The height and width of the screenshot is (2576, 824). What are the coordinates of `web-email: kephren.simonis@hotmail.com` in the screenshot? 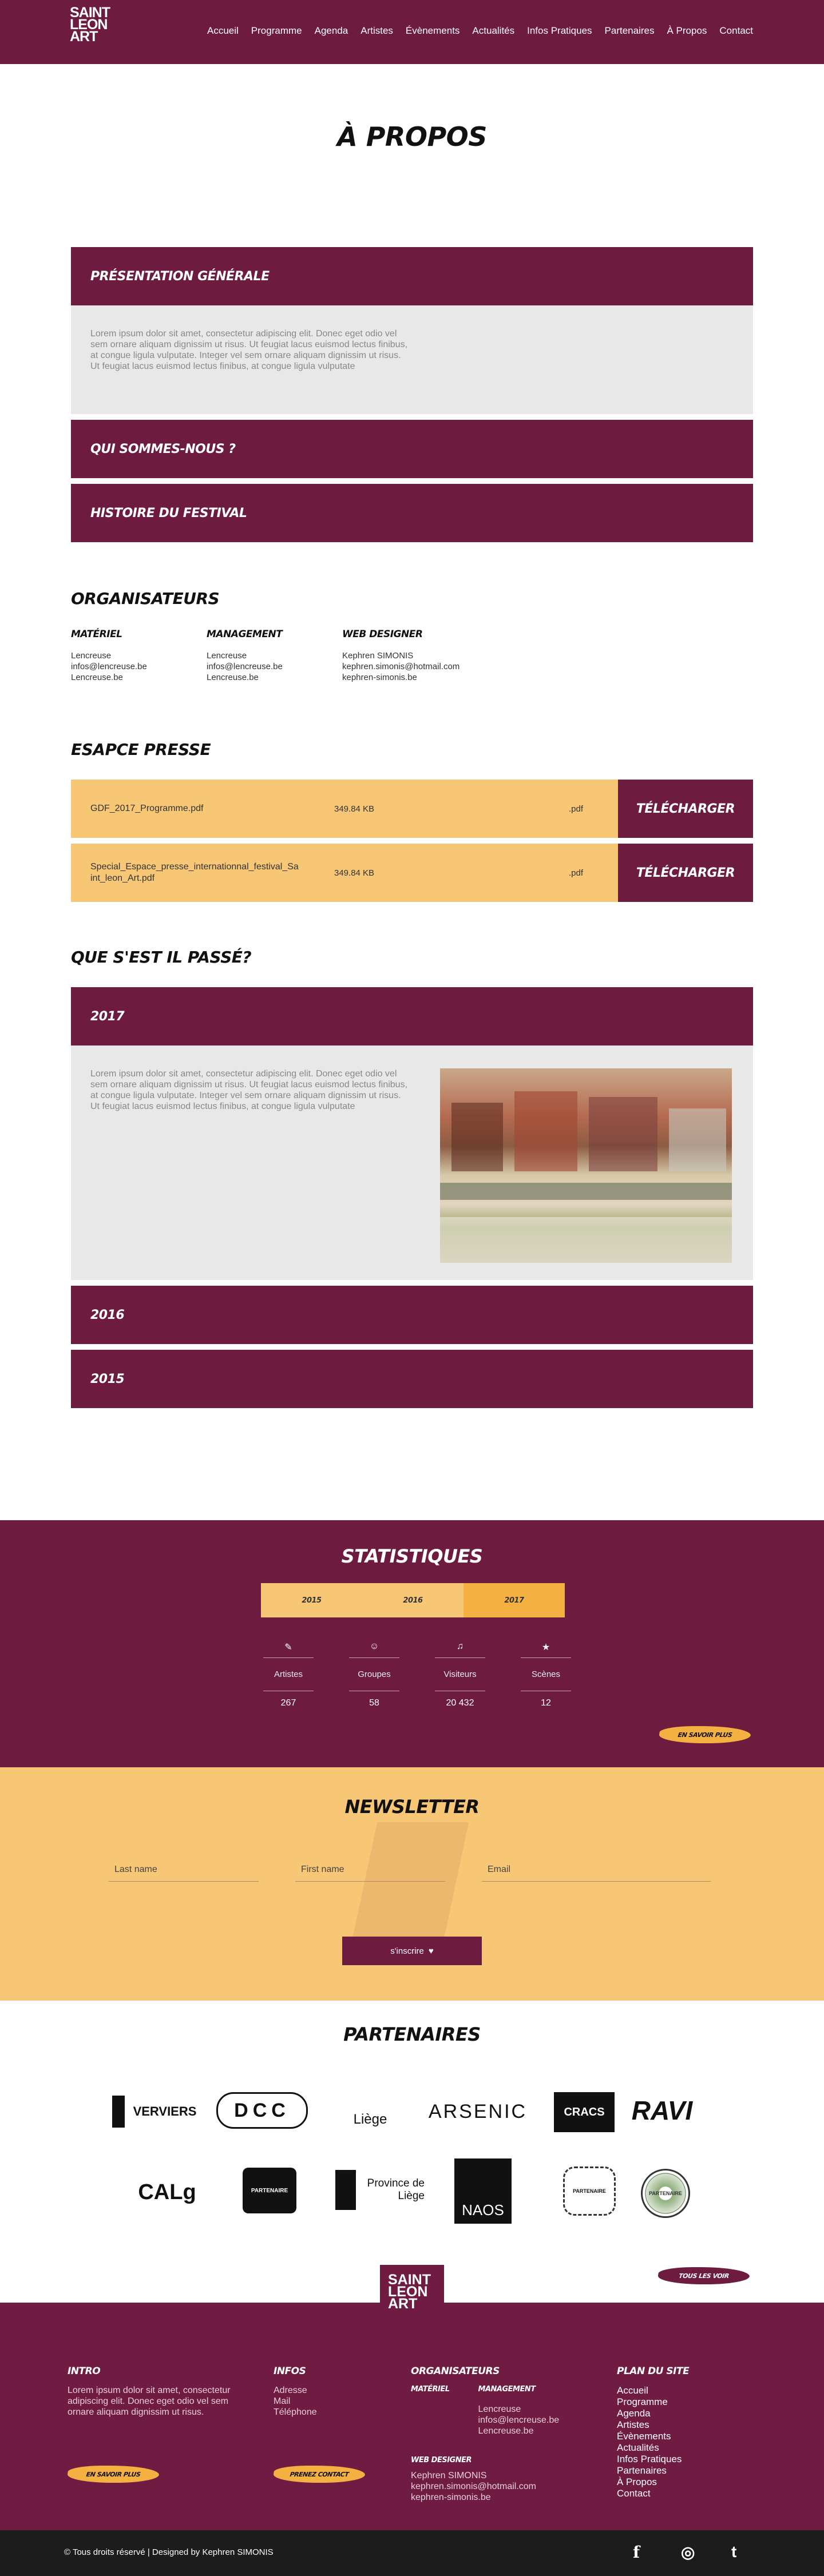 It's located at (514, 2486).